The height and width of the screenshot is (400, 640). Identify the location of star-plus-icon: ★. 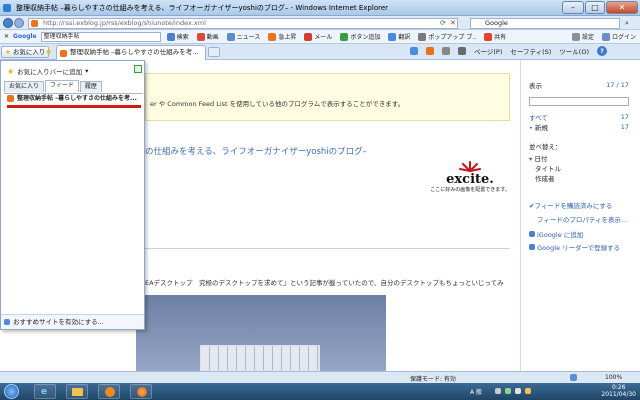
(11, 71).